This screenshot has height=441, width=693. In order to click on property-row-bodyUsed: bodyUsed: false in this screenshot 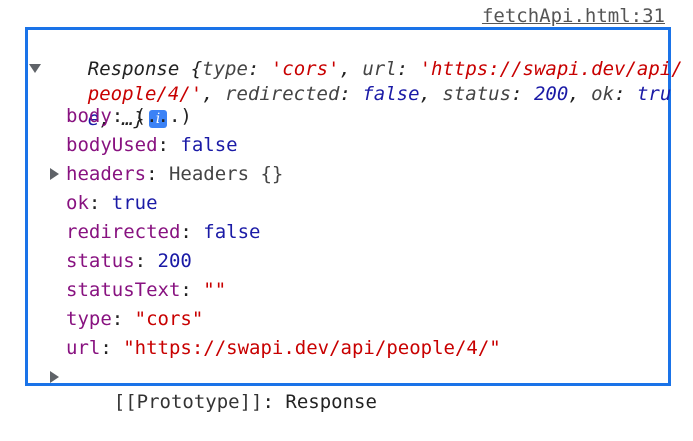, I will do `click(152, 145)`.